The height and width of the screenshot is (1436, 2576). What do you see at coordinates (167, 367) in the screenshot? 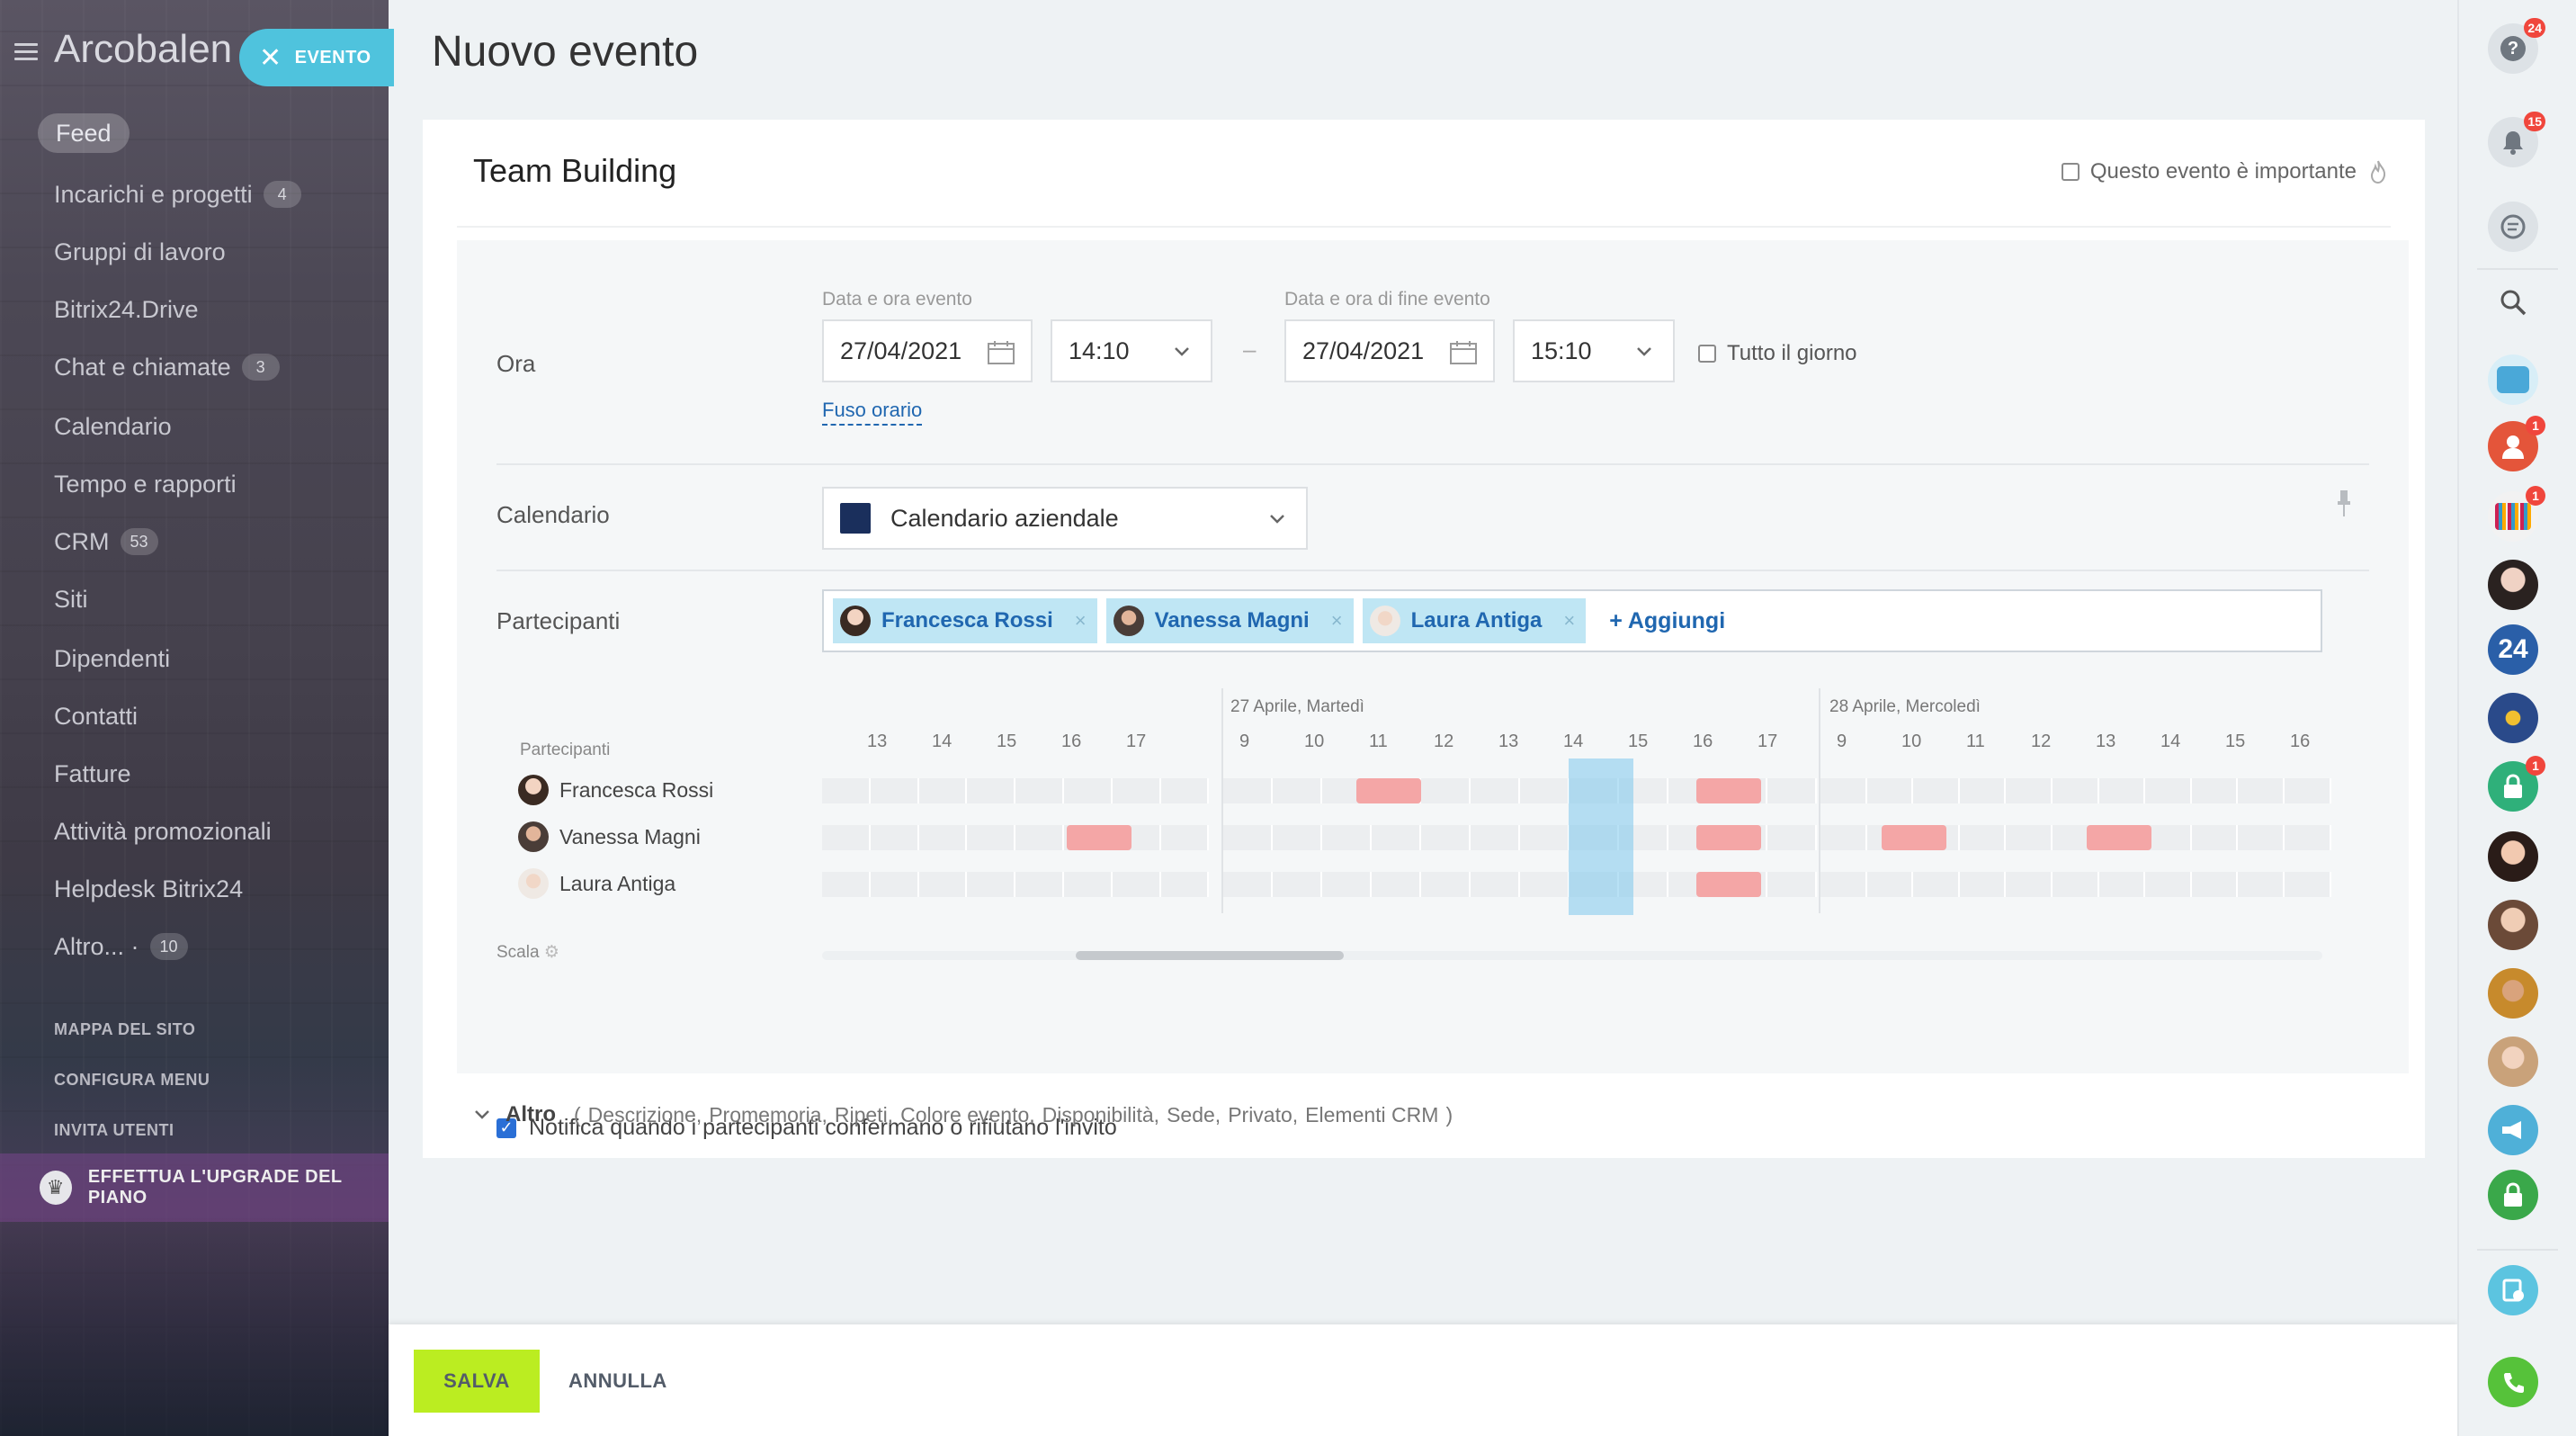
I see `sidebar-item-chat: Chat e chiamate 3` at bounding box center [167, 367].